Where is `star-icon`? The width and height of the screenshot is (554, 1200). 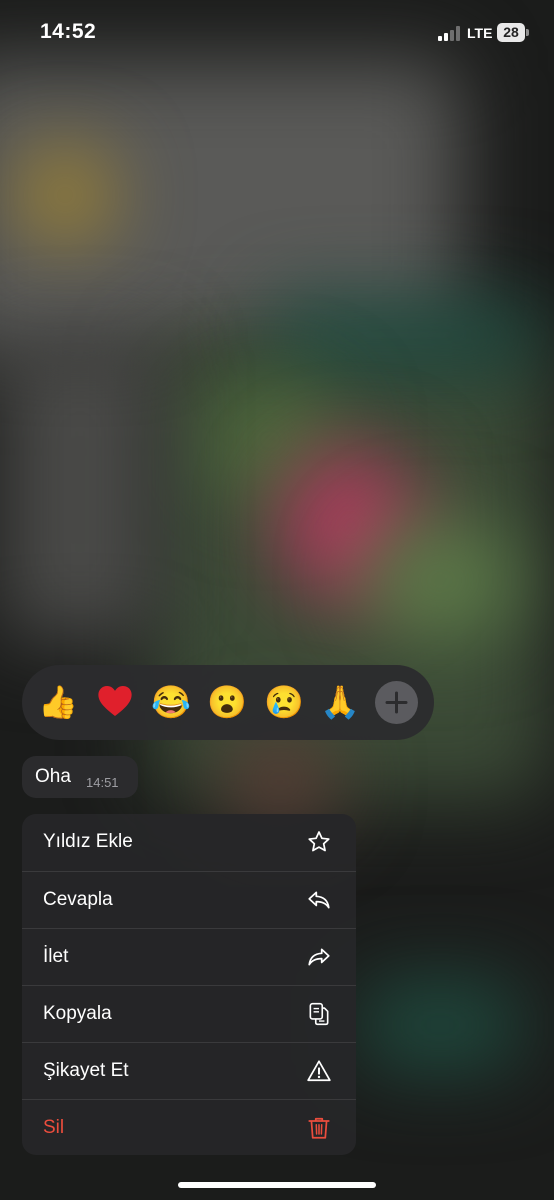 star-icon is located at coordinates (319, 841).